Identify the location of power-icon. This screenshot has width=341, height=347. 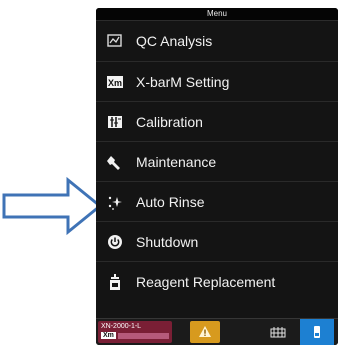
(115, 242).